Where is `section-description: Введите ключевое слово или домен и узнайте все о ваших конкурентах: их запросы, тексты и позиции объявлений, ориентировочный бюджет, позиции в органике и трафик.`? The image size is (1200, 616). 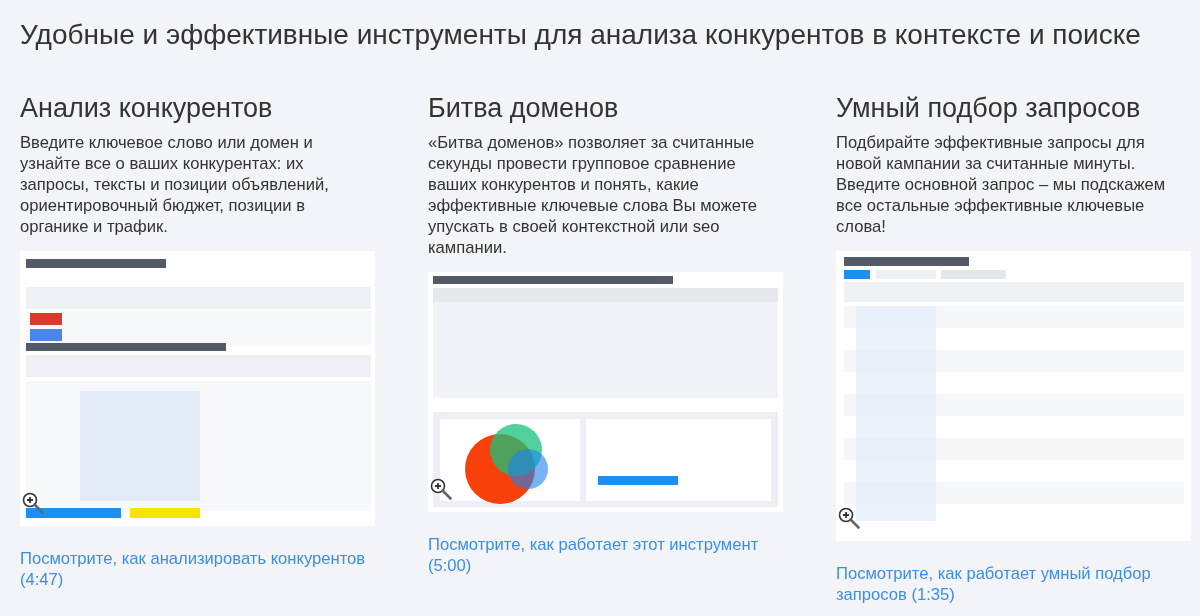
section-description: Введите ключевое слово или домен и узнайте все о ваших конкурентах: их запросы, тексты и позиции объявлений, ориентировочный бюджет, позиции в органике и трафик. is located at coordinates (175, 184).